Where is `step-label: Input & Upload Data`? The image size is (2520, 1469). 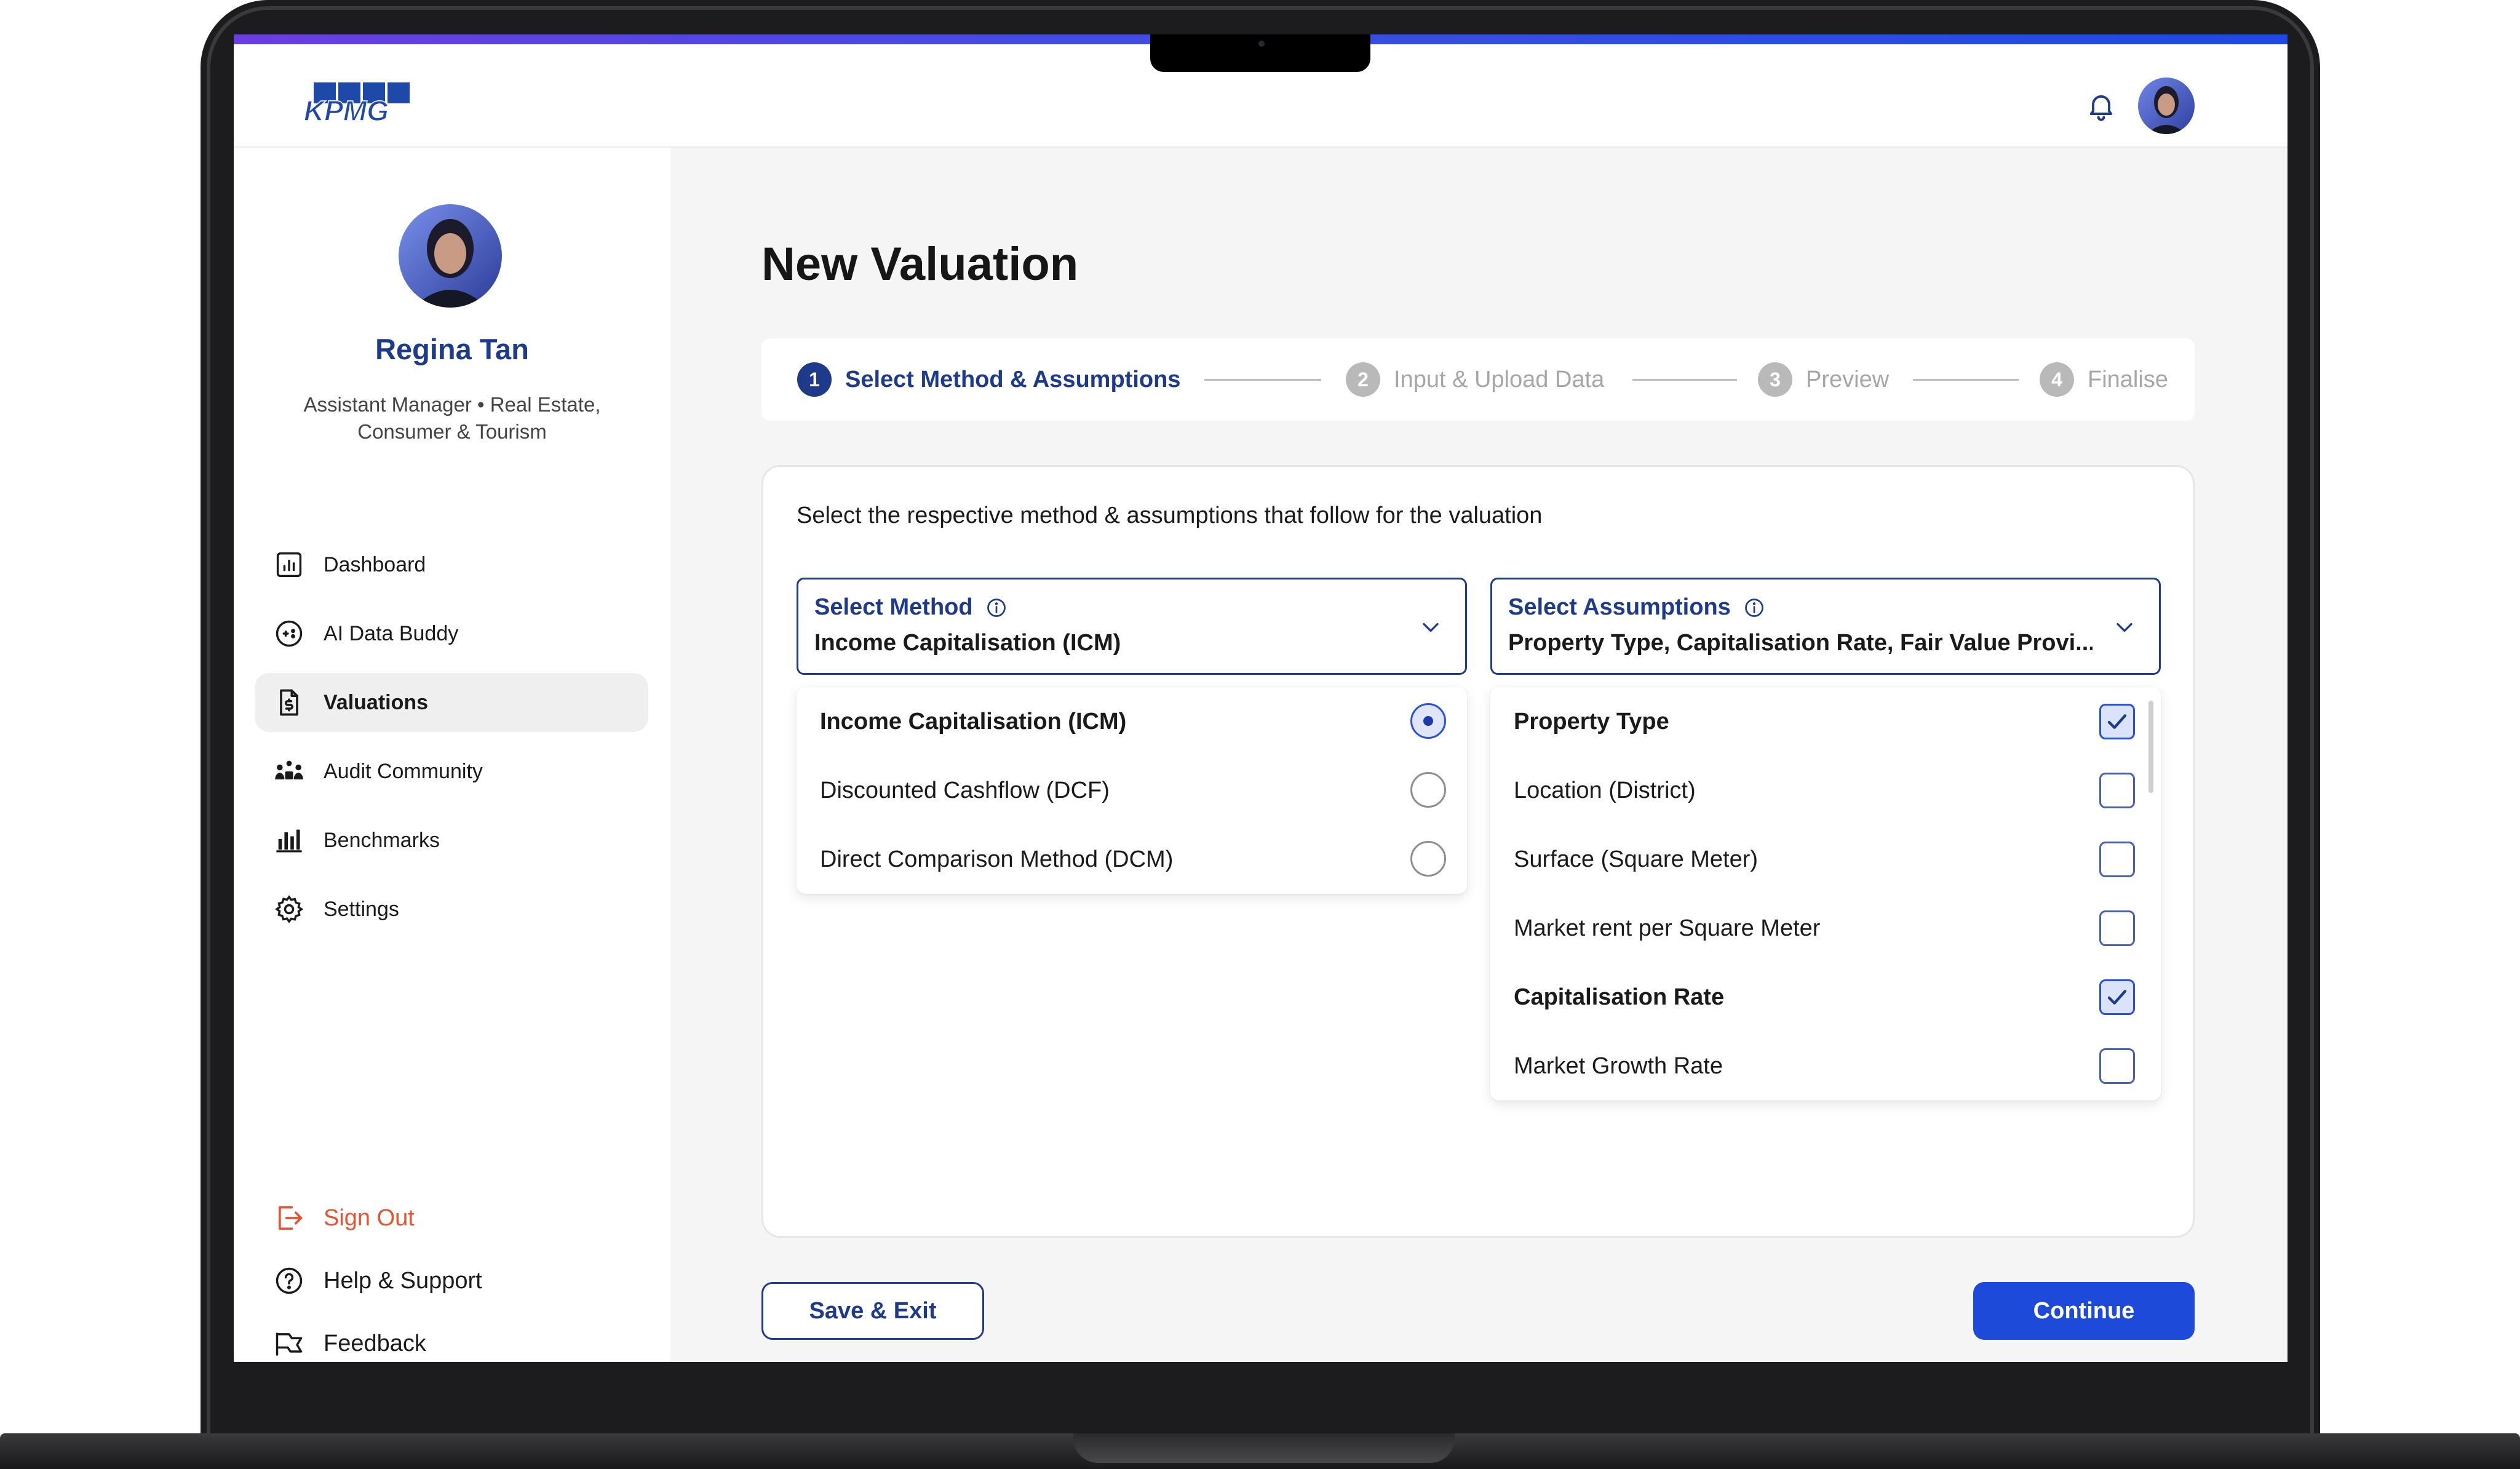 step-label: Input & Upload Data is located at coordinates (1499, 379).